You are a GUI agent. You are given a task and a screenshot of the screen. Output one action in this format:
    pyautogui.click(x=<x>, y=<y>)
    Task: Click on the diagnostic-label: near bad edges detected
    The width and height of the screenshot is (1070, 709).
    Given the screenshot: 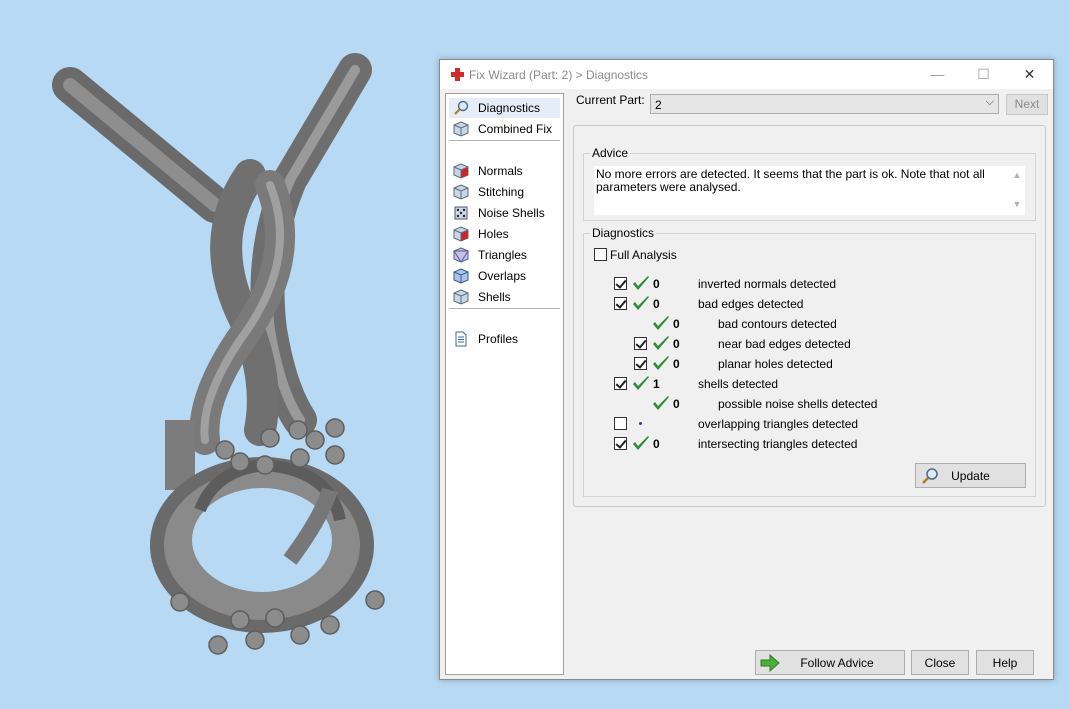 What is the action you would take?
    pyautogui.click(x=784, y=344)
    